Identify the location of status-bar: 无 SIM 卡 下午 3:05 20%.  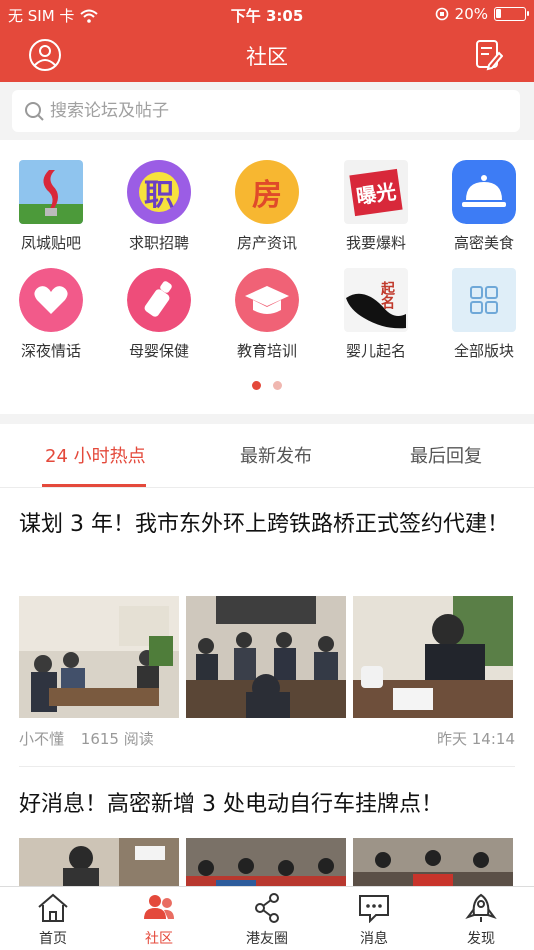
(267, 14).